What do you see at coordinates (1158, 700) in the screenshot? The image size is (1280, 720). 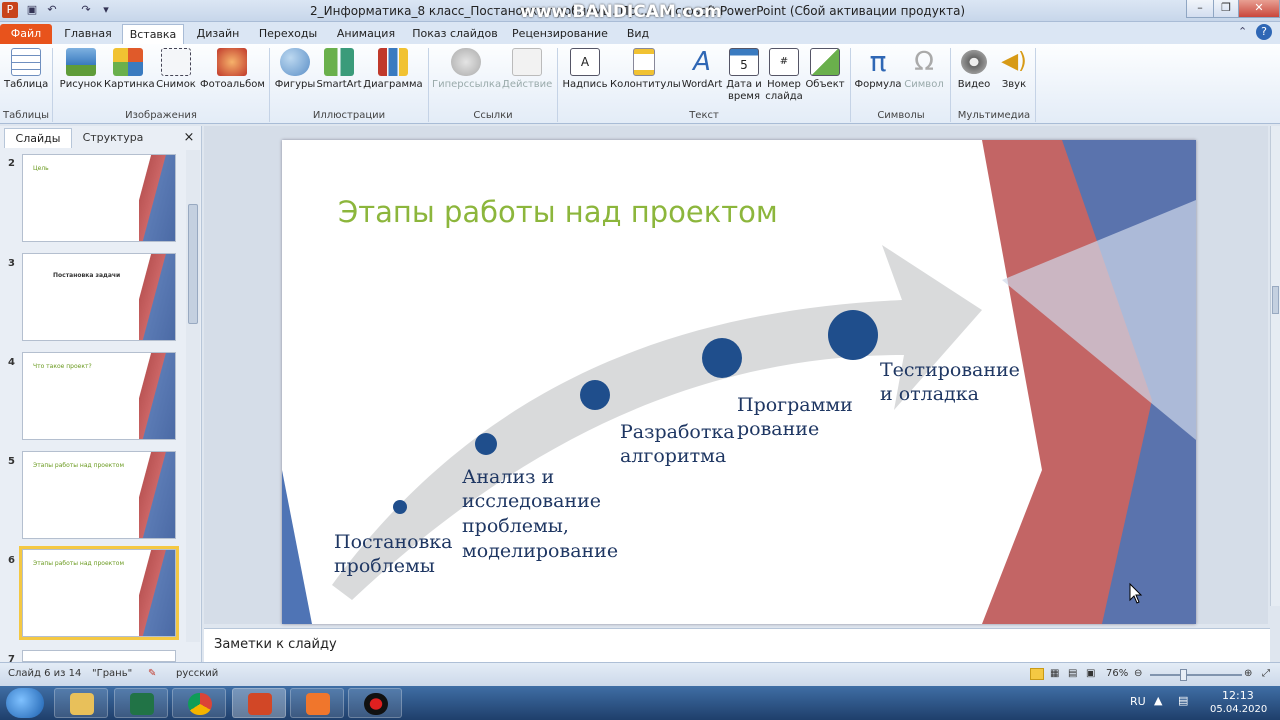 I see `tray-expand-icon: ▲` at bounding box center [1158, 700].